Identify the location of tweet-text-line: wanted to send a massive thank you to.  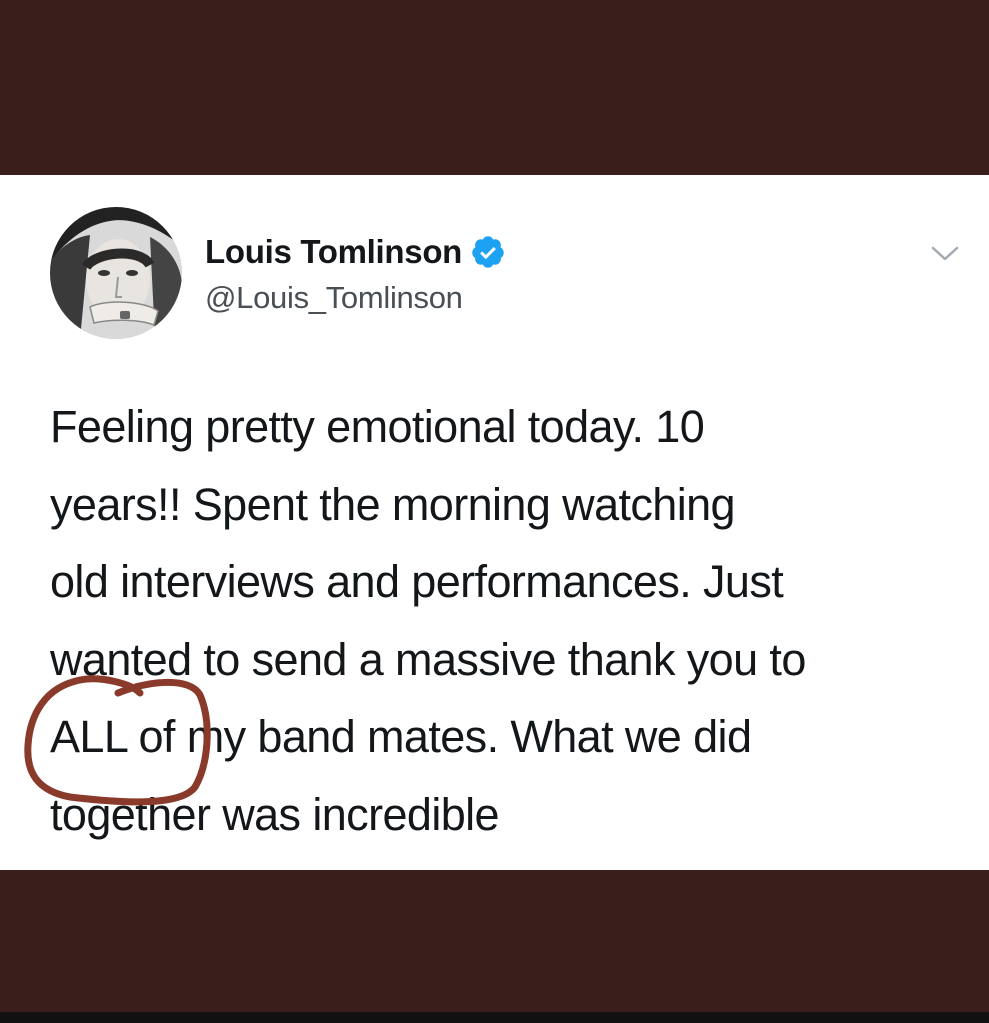
(428, 659).